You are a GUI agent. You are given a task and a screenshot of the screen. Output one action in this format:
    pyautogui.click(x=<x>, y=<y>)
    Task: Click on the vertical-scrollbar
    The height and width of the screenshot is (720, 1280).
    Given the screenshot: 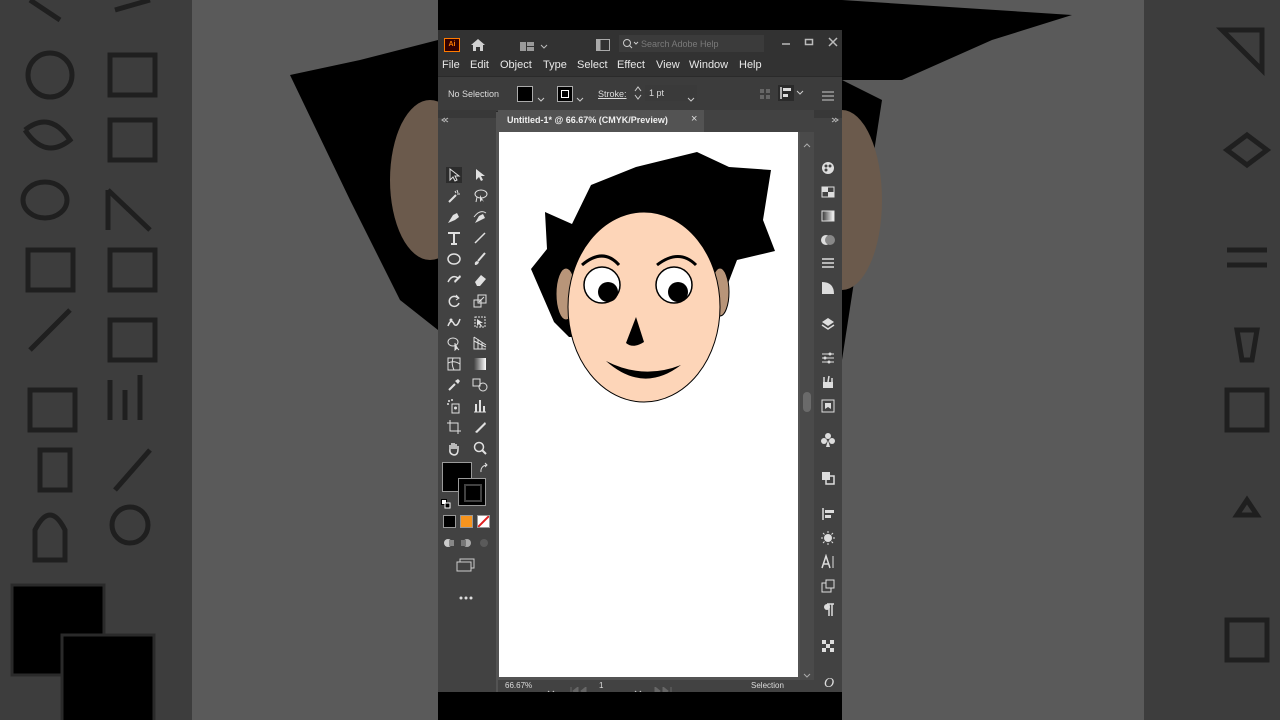 What is the action you would take?
    pyautogui.click(x=807, y=406)
    